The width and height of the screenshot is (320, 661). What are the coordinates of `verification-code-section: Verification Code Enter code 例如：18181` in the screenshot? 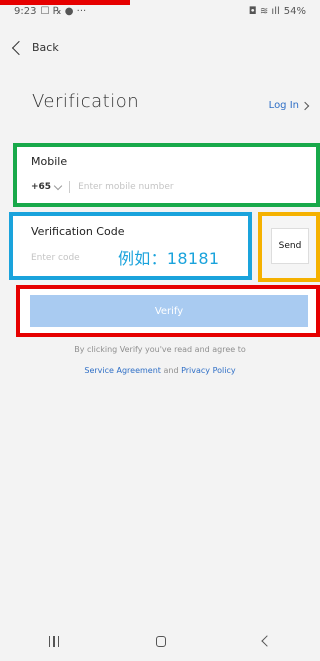 It's located at (130, 246).